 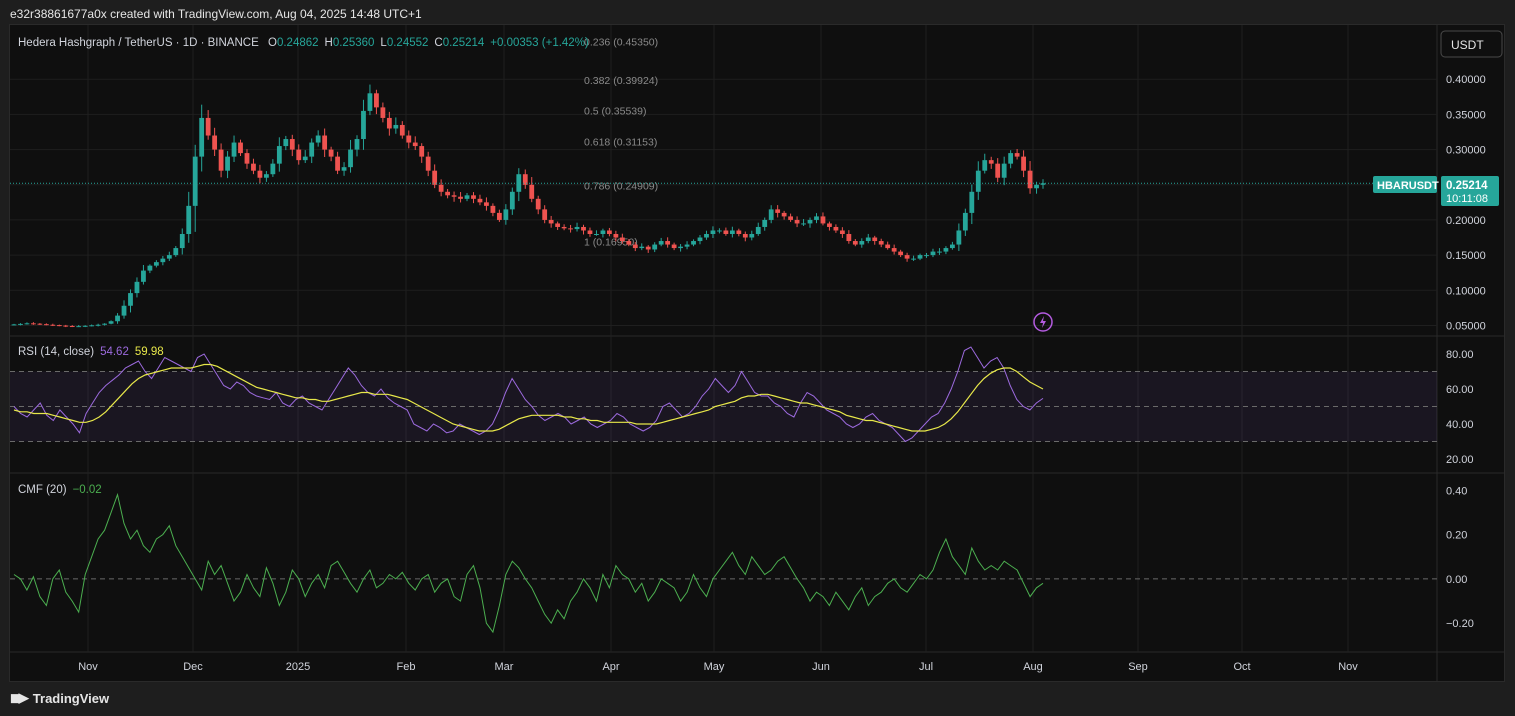 What do you see at coordinates (1466, 326) in the screenshot?
I see `price-tick-label: 0.05000` at bounding box center [1466, 326].